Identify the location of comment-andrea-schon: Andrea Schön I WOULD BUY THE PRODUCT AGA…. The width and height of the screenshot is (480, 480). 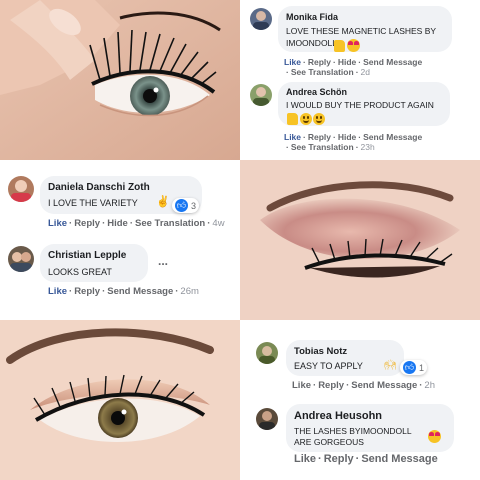
(364, 120).